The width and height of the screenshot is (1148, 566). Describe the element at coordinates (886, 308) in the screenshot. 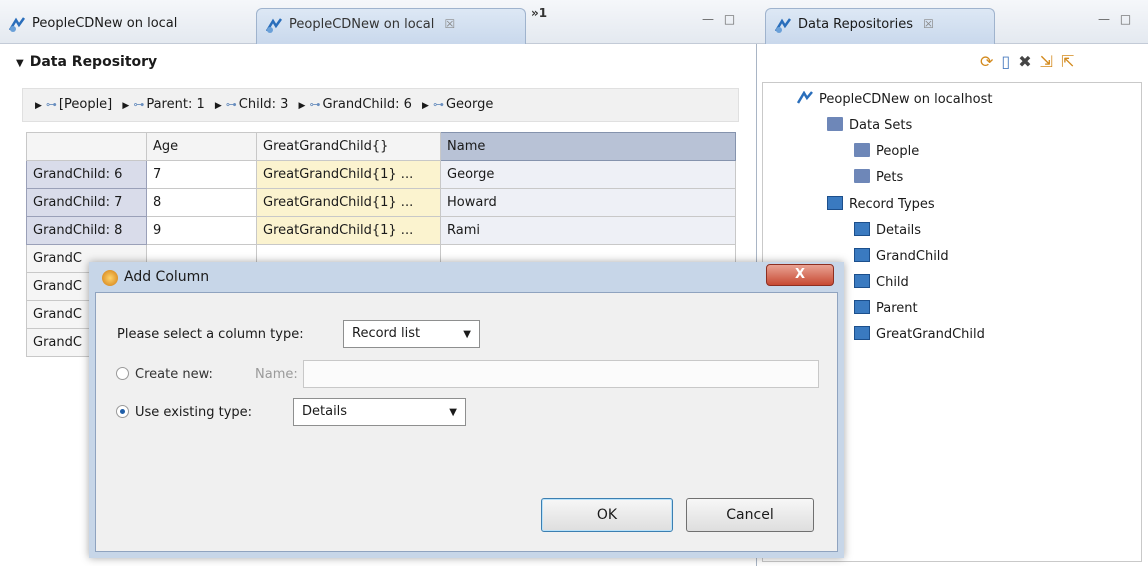

I see `tree-item-record-type: Parent` at that location.